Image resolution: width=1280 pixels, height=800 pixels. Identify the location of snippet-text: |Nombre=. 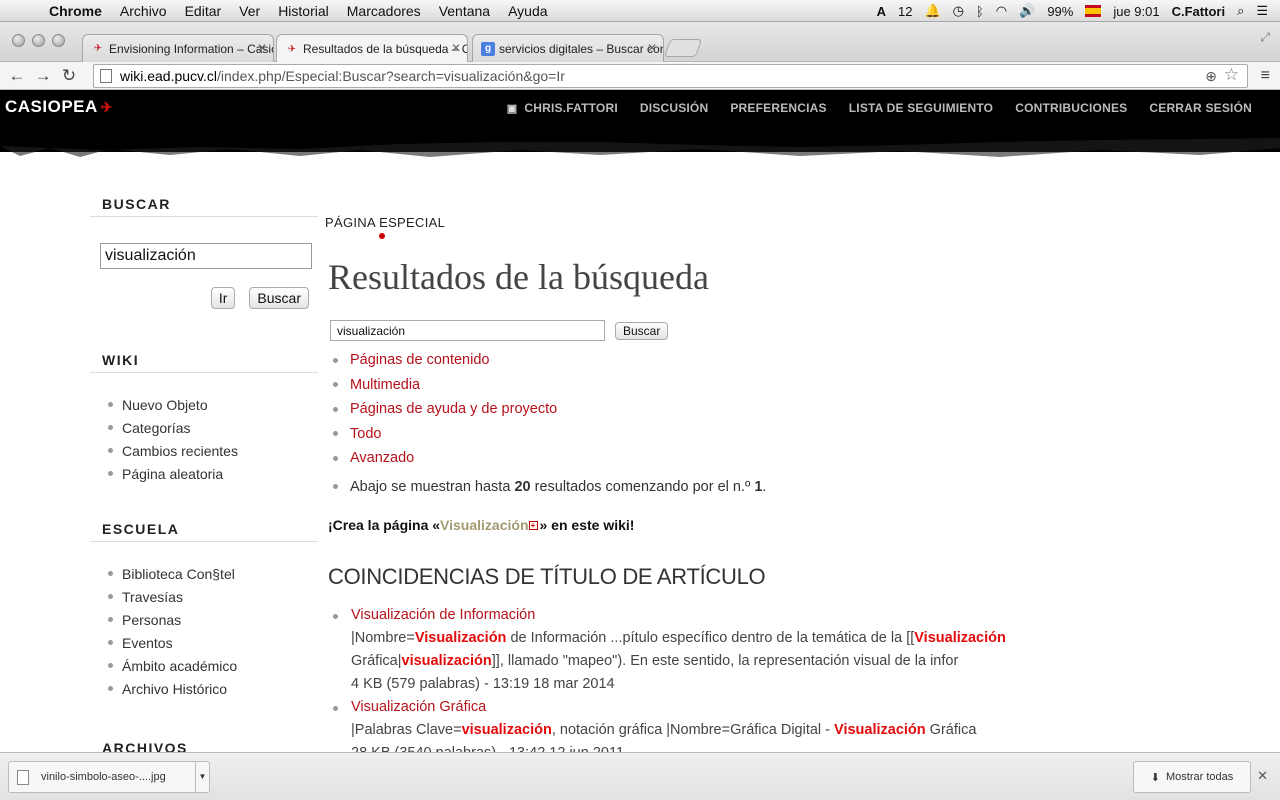
(383, 638).